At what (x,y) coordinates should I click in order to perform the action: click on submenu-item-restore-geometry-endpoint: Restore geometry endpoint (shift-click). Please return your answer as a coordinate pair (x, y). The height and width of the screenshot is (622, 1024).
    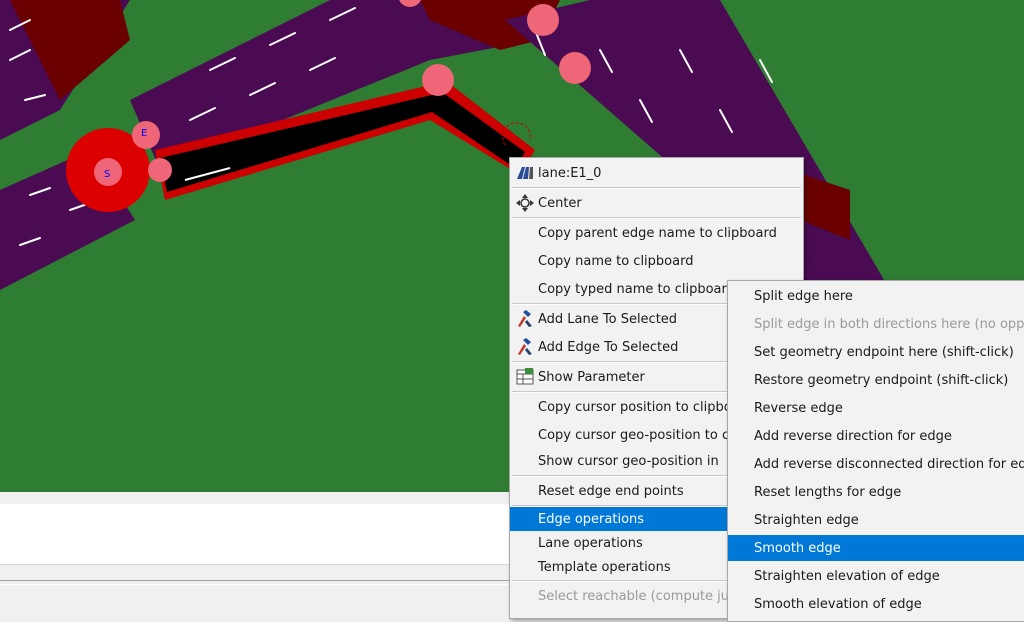
    Looking at the image, I should click on (876, 380).